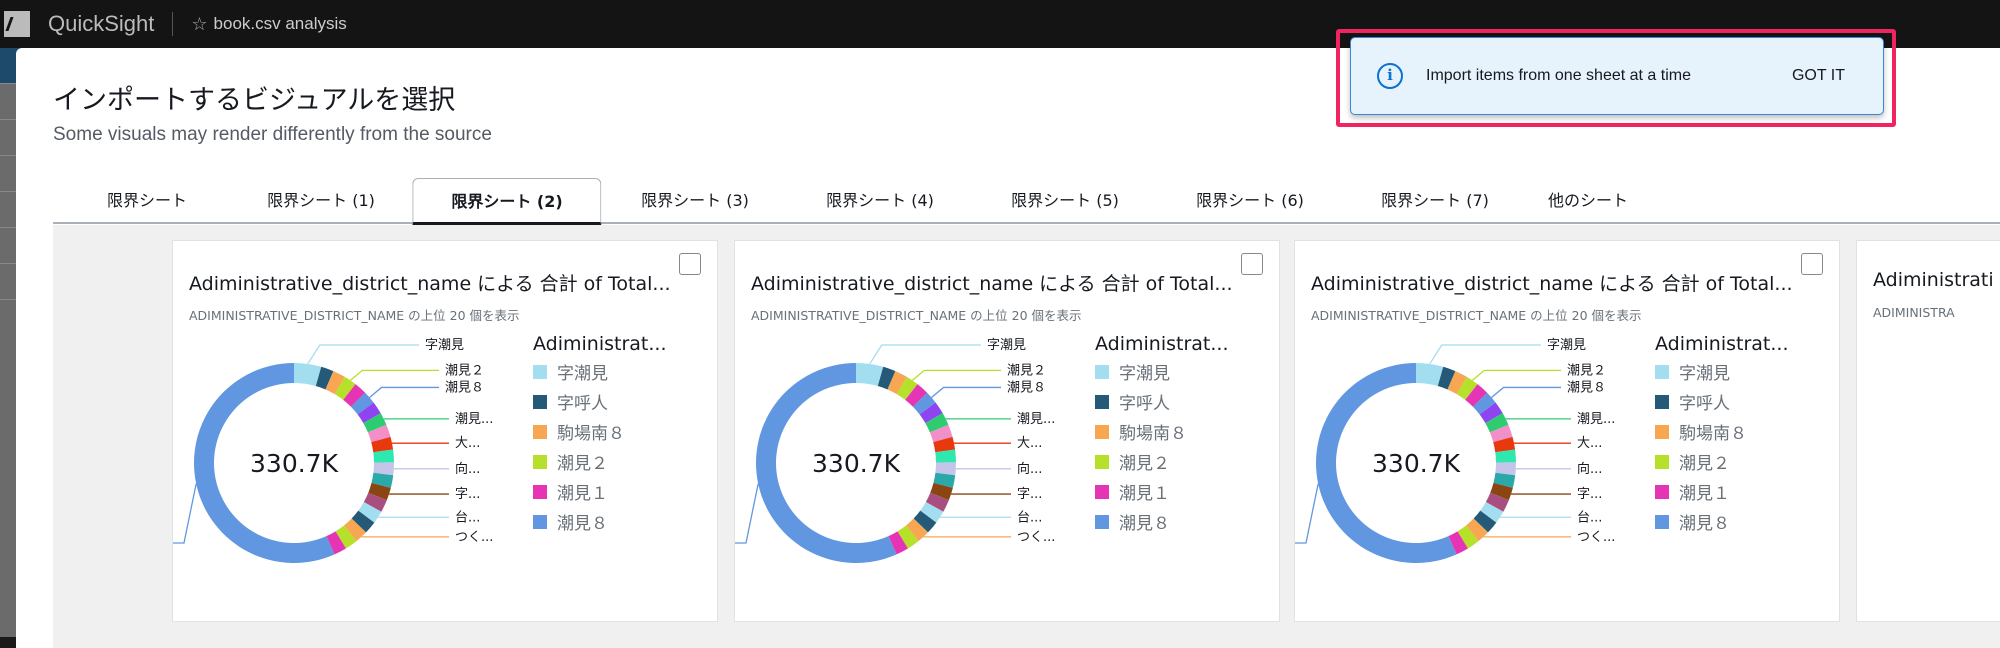 This screenshot has width=2000, height=648. Describe the element at coordinates (1144, 374) in the screenshot. I see `legend-label: 字潮見` at that location.